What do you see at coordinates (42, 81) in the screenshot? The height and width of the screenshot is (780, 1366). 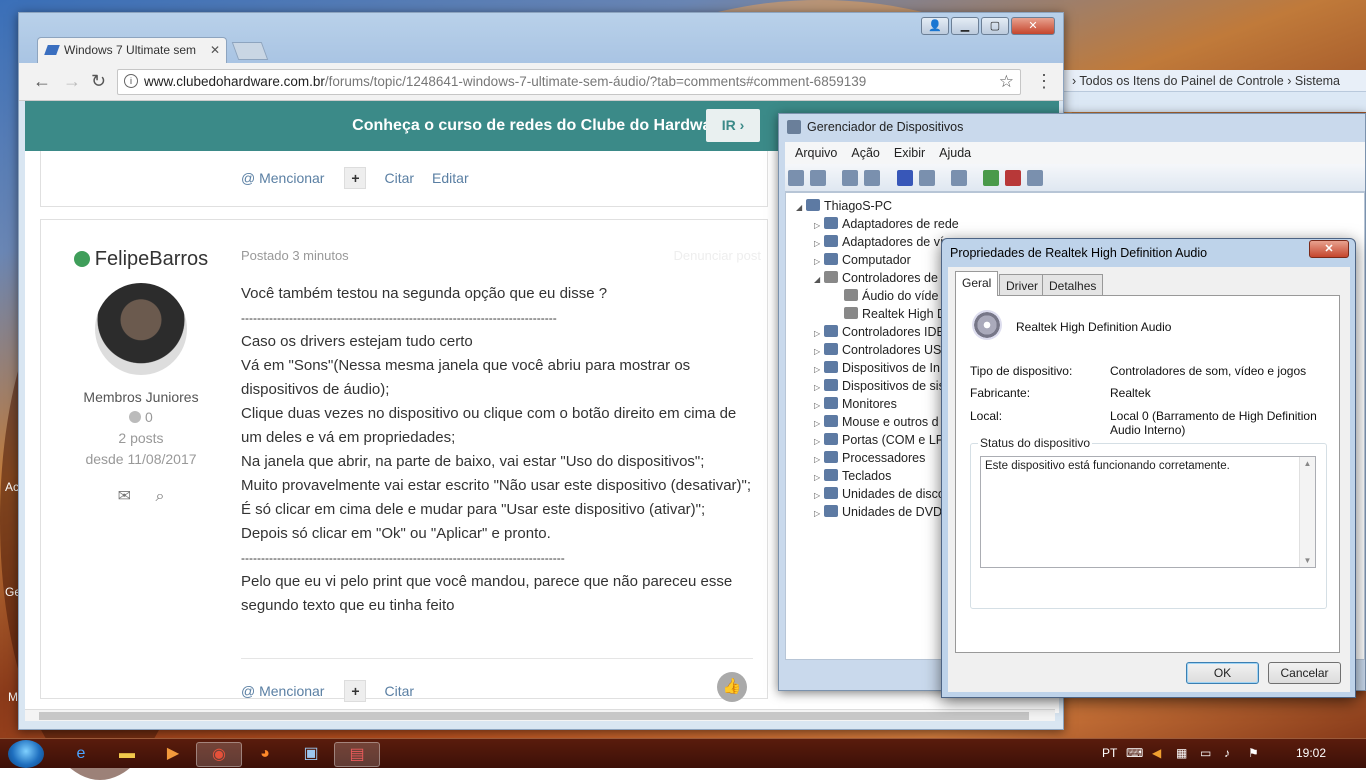 I see `back-button: ←` at bounding box center [42, 81].